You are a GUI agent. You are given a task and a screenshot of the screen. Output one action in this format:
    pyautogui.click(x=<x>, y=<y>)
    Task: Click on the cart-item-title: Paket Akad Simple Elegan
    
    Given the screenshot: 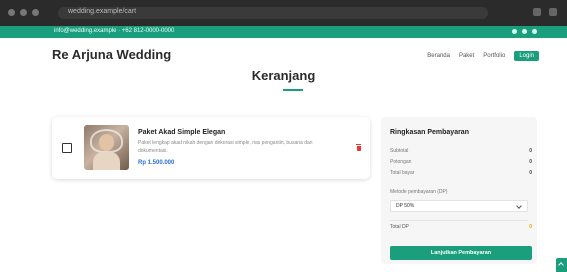 What is the action you would take?
    pyautogui.click(x=182, y=132)
    